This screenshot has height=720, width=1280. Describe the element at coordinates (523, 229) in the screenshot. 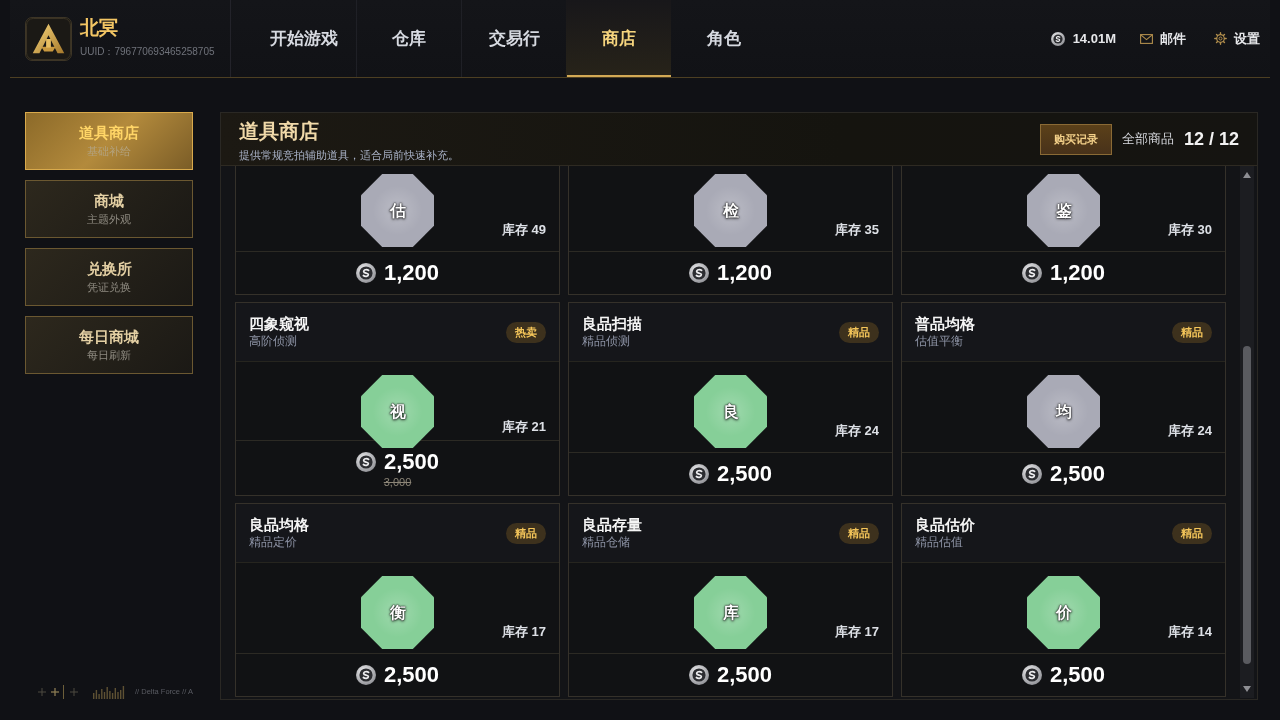

I see `stock-count: 库存 49` at that location.